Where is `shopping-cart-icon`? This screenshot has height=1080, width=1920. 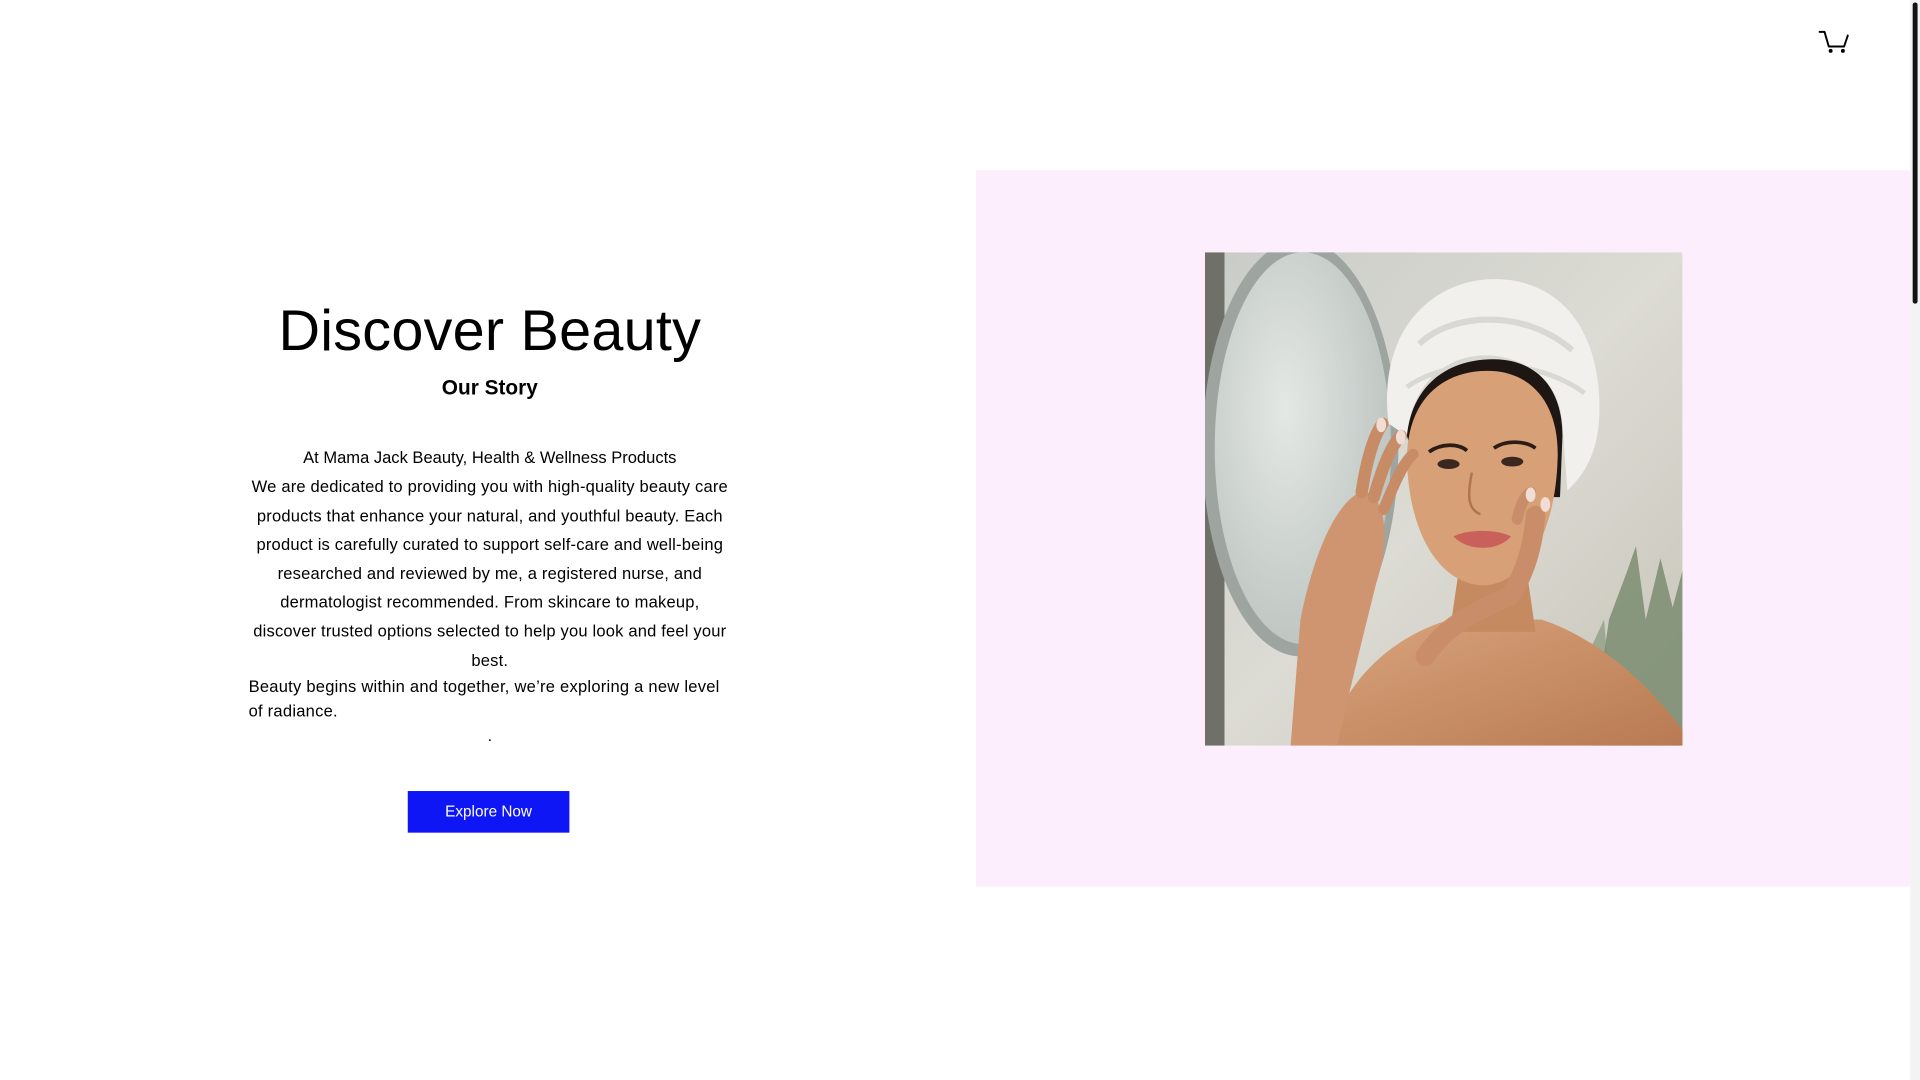
shopping-cart-icon is located at coordinates (1834, 40).